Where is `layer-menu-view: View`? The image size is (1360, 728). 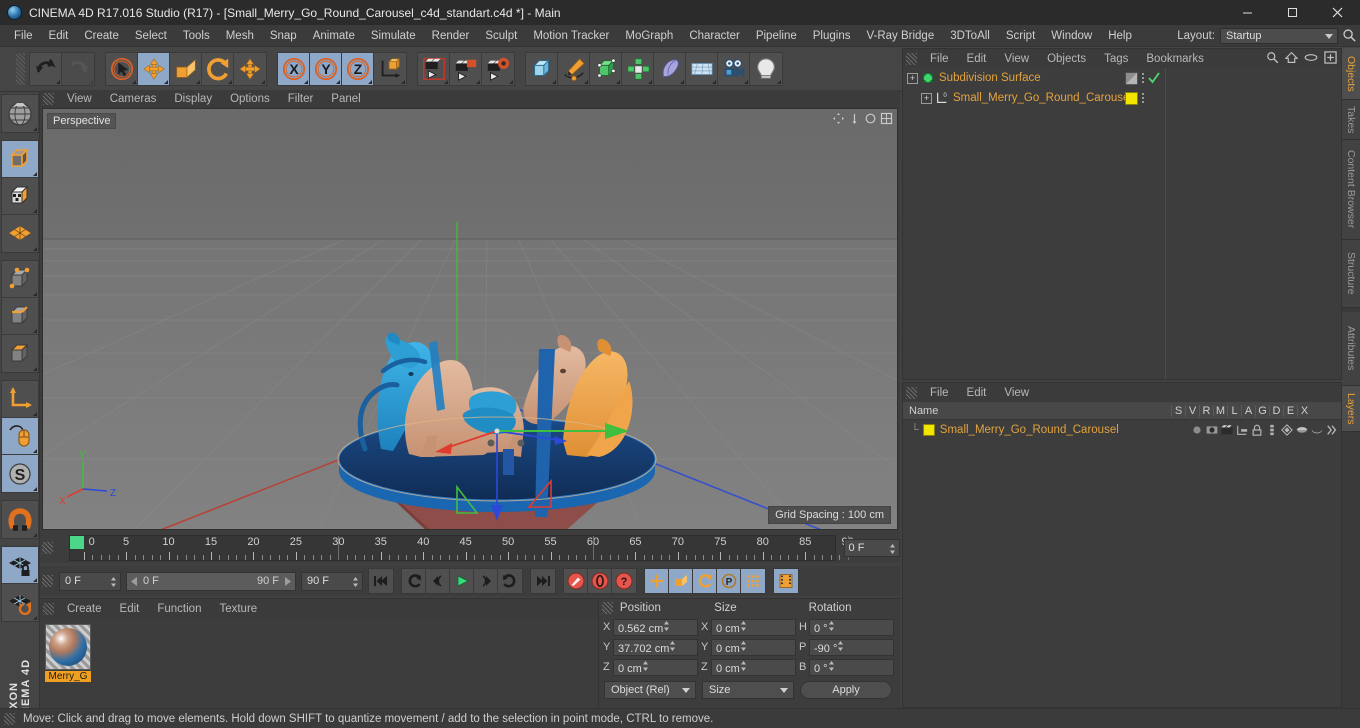 layer-menu-view: View is located at coordinates (1016, 393).